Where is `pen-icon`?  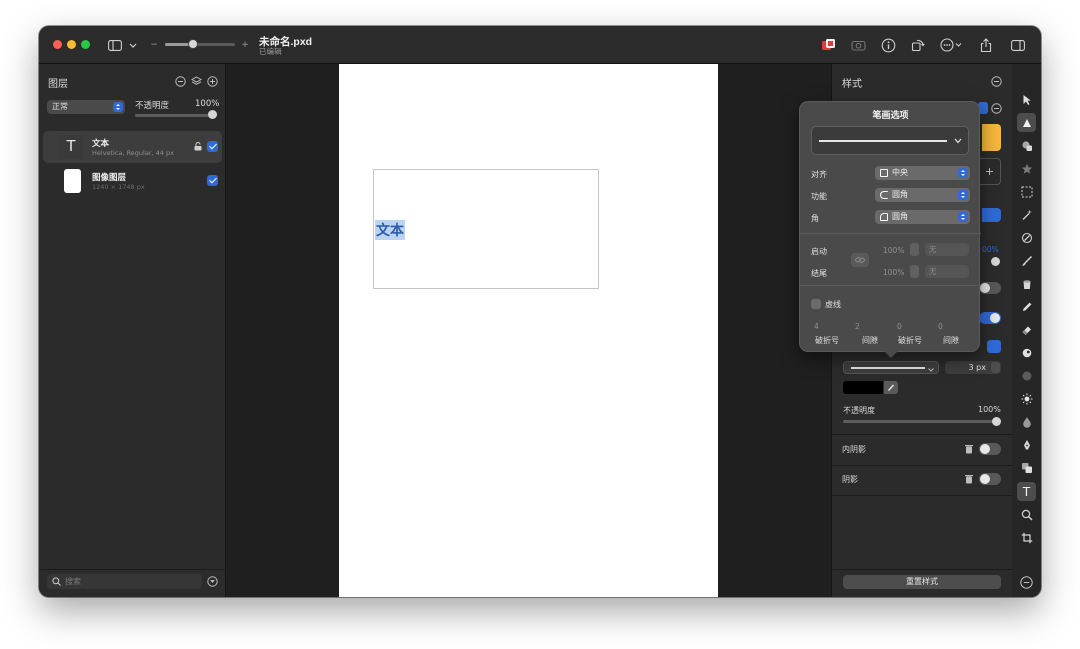
pen-icon is located at coordinates (1026, 444).